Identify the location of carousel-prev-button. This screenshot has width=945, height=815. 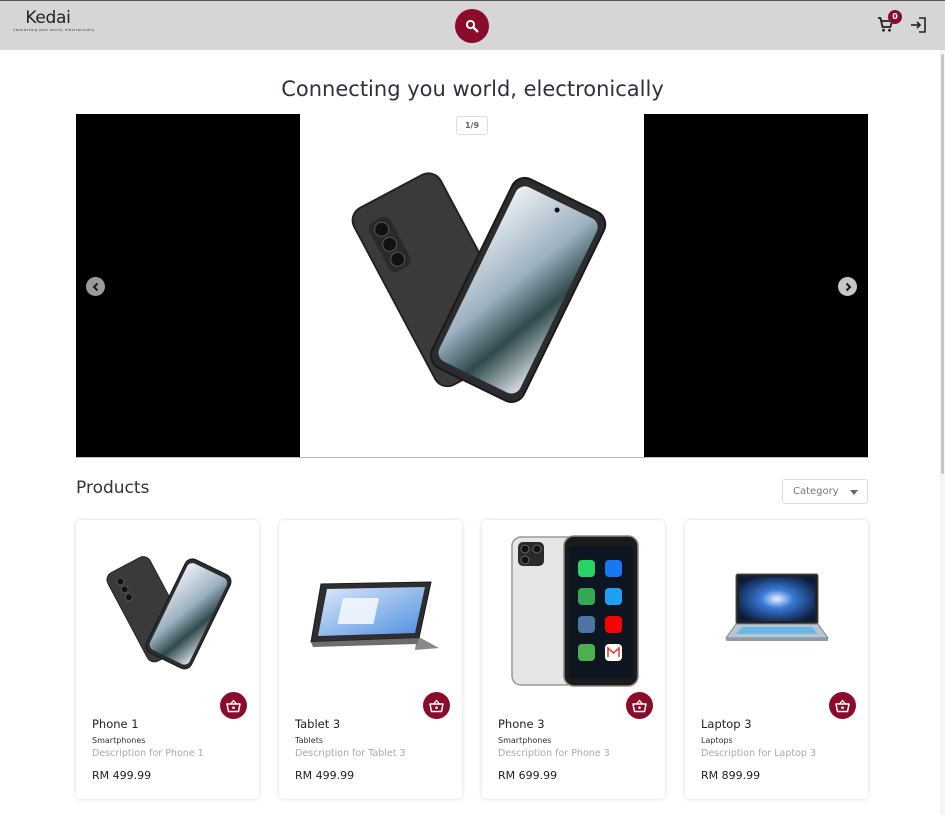
(95, 286).